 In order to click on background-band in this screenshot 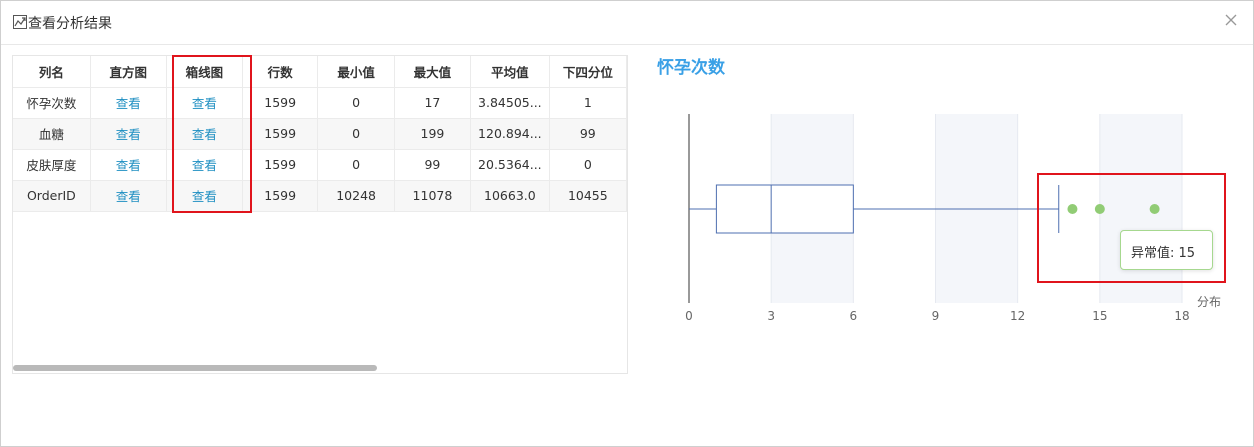, I will do `click(1140, 208)`.